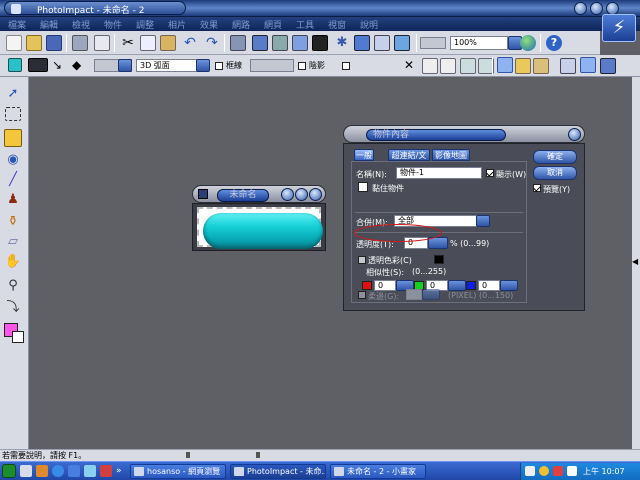 Image resolution: width=640 pixels, height=480 pixels. I want to click on web-icon, so click(402, 43).